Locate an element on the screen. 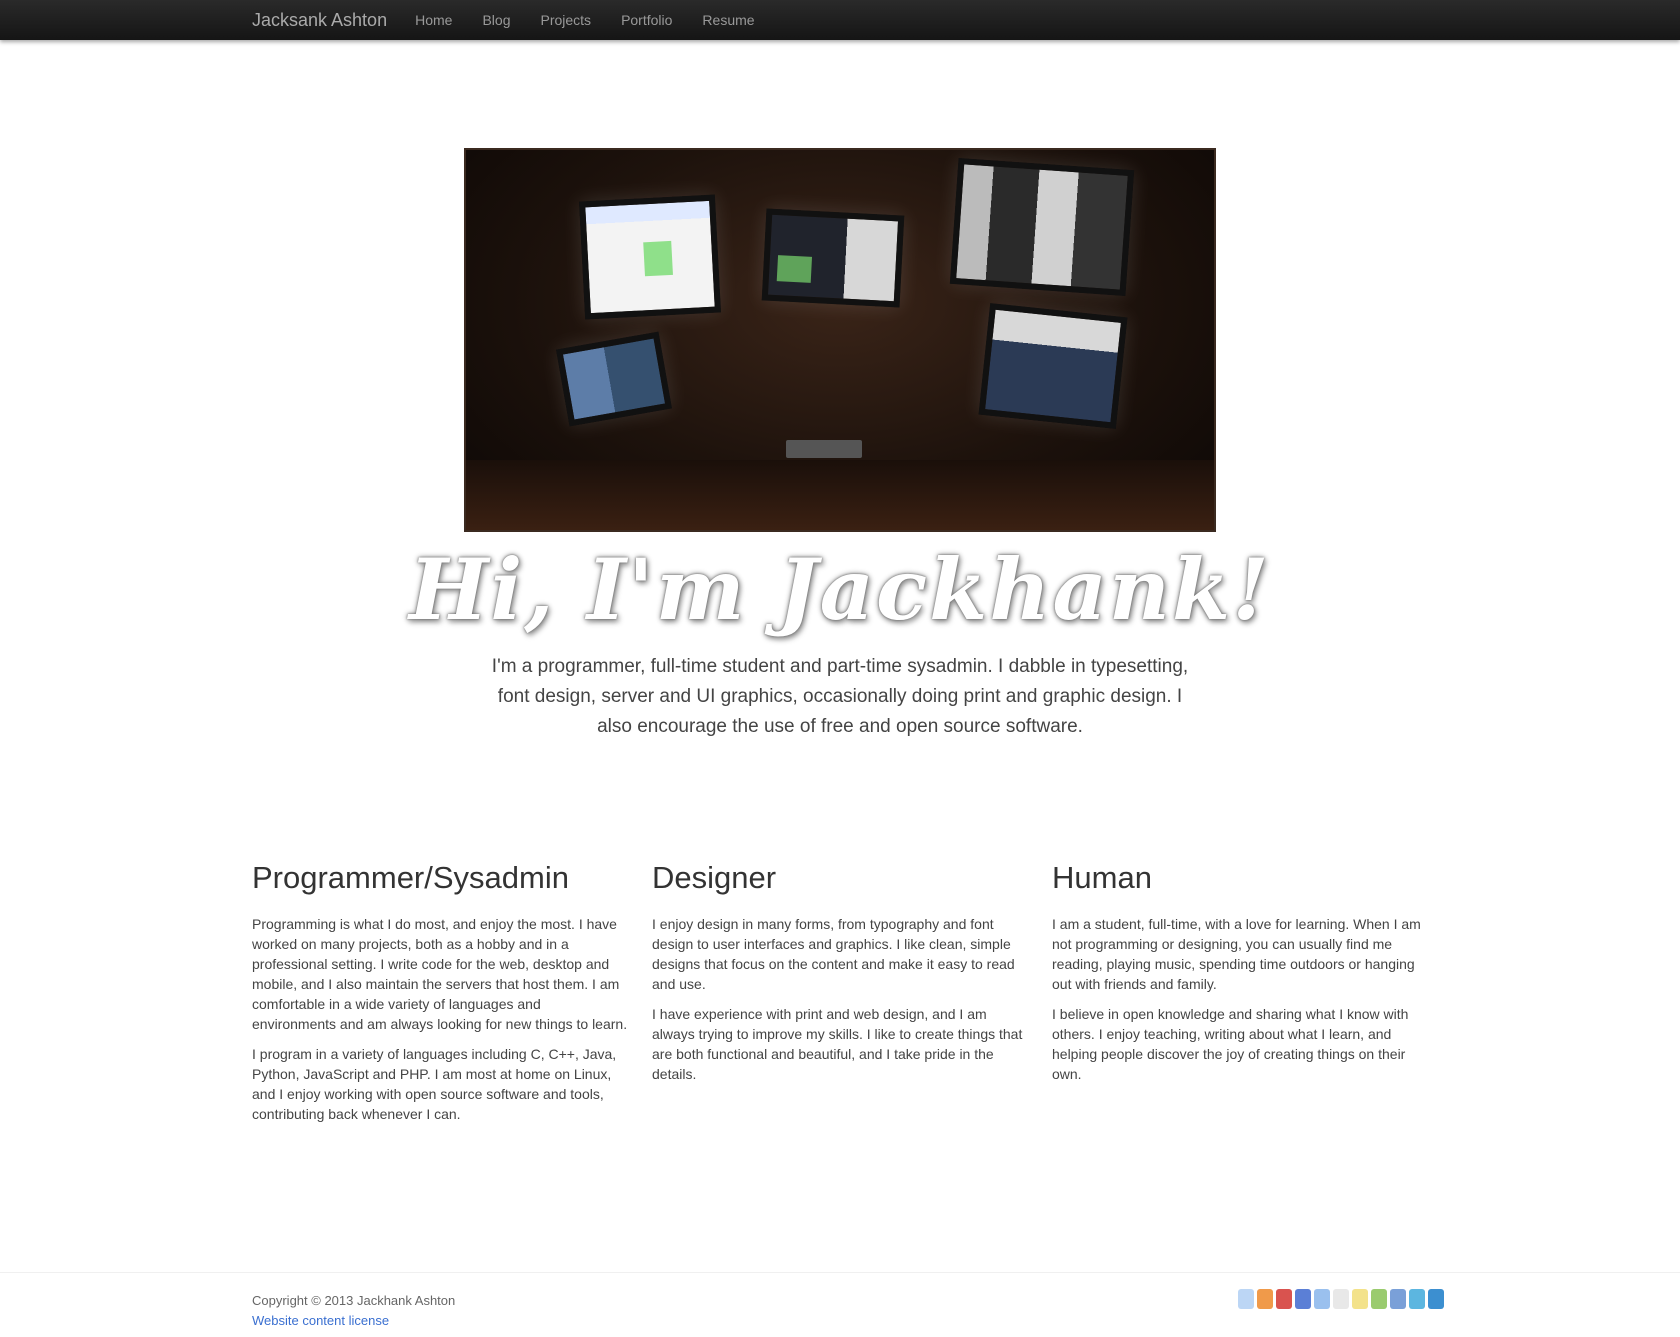 The height and width of the screenshot is (1337, 1680). nav-link-home: Home is located at coordinates (433, 20).